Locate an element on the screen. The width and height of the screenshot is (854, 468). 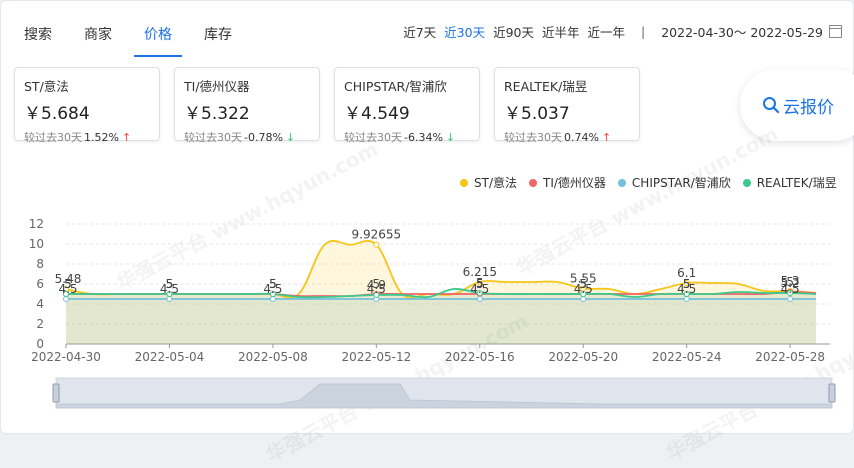
y-tick-label: 10 is located at coordinates (36, 244).